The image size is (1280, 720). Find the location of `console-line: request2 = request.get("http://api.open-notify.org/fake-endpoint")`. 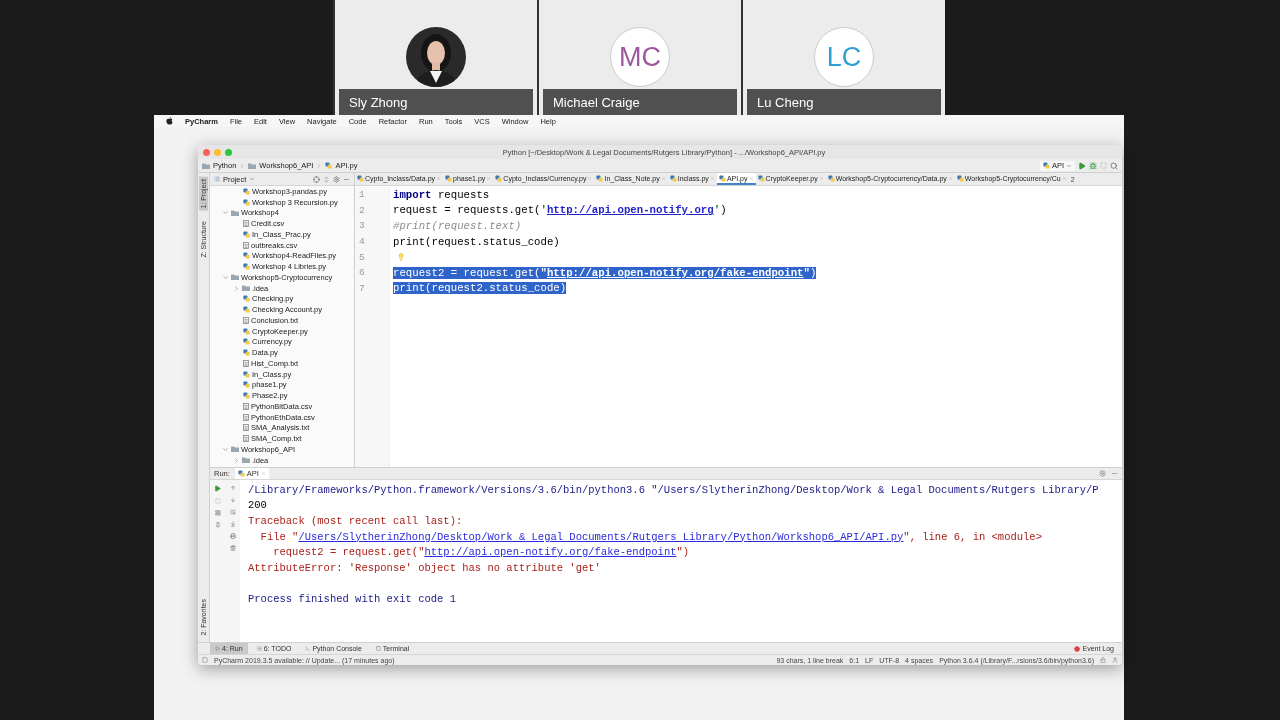

console-line: request2 = request.get("http://api.open-notify.org/fake-endpoint") is located at coordinates (481, 552).